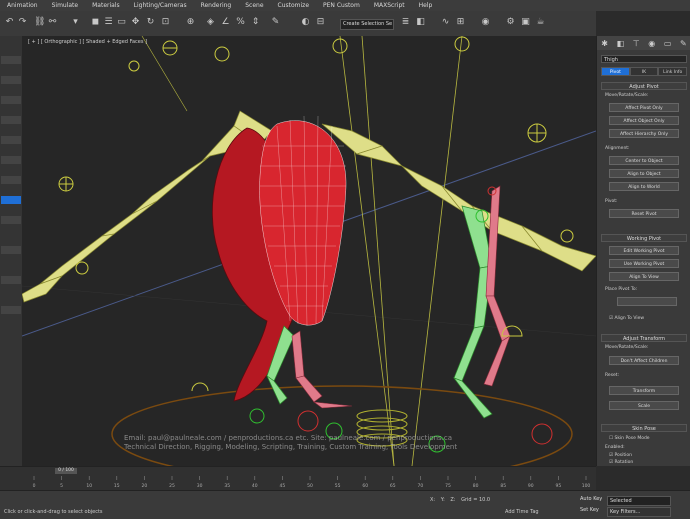  What do you see at coordinates (644, 186) in the screenshot?
I see `align-to-world-button: Align to World` at bounding box center [644, 186].